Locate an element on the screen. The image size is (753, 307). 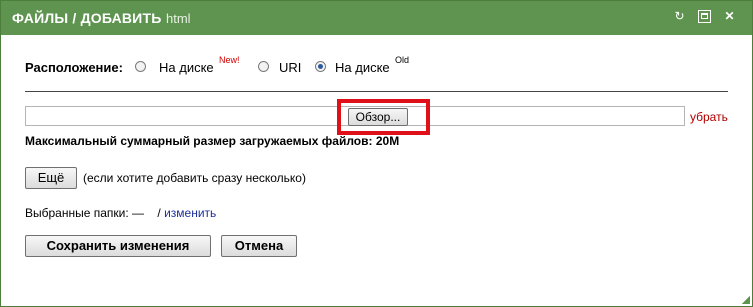
remove-link: убрать is located at coordinates (709, 117).